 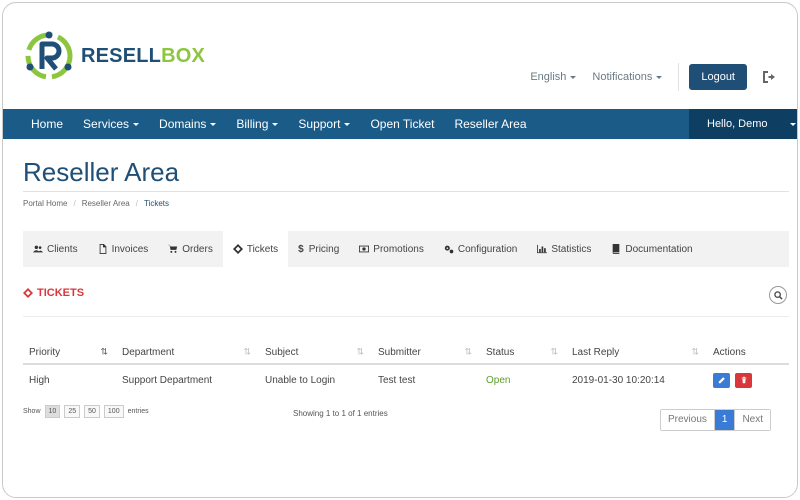 What do you see at coordinates (72, 411) in the screenshot?
I see `page-size-25: 25` at bounding box center [72, 411].